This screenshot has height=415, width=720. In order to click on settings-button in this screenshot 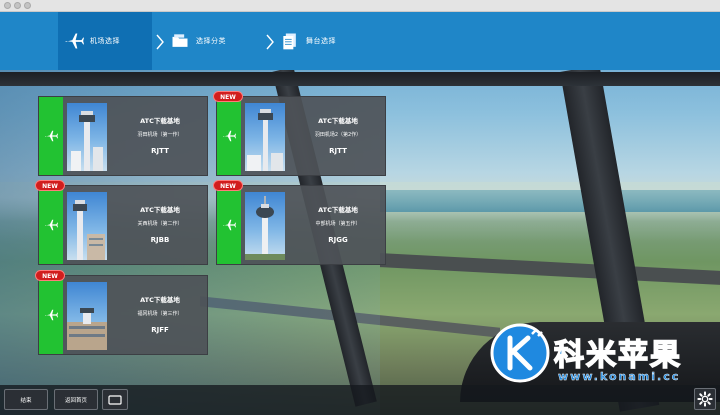, I will do `click(705, 399)`.